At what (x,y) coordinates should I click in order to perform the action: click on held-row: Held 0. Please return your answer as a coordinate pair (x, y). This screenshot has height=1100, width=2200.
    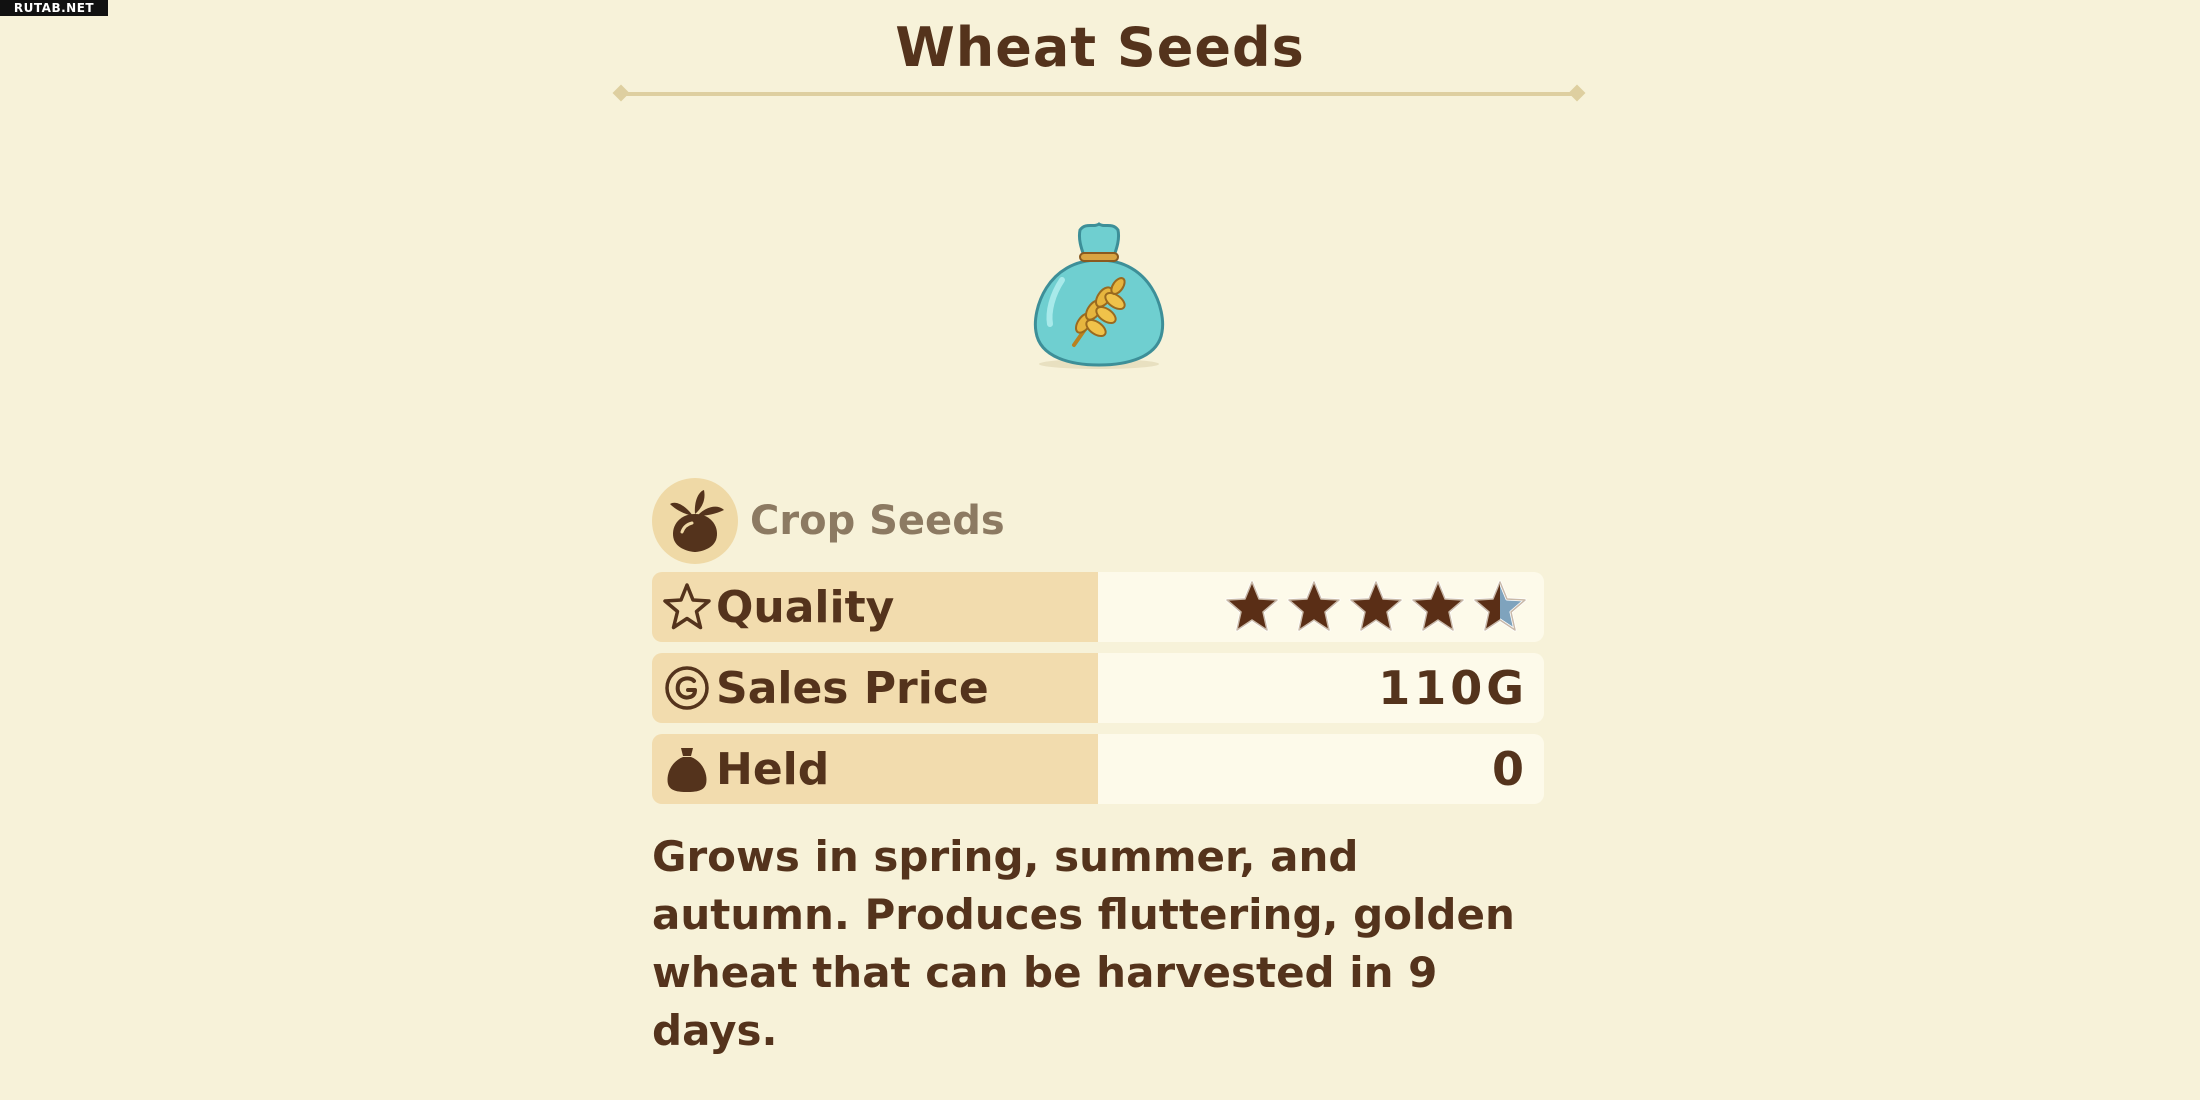
    Looking at the image, I should click on (1098, 769).